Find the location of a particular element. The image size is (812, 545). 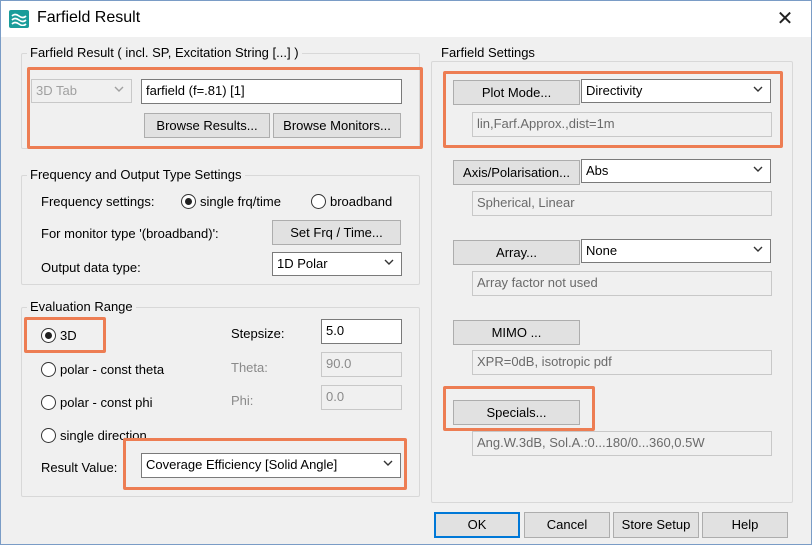

array-select: None is located at coordinates (676, 251).